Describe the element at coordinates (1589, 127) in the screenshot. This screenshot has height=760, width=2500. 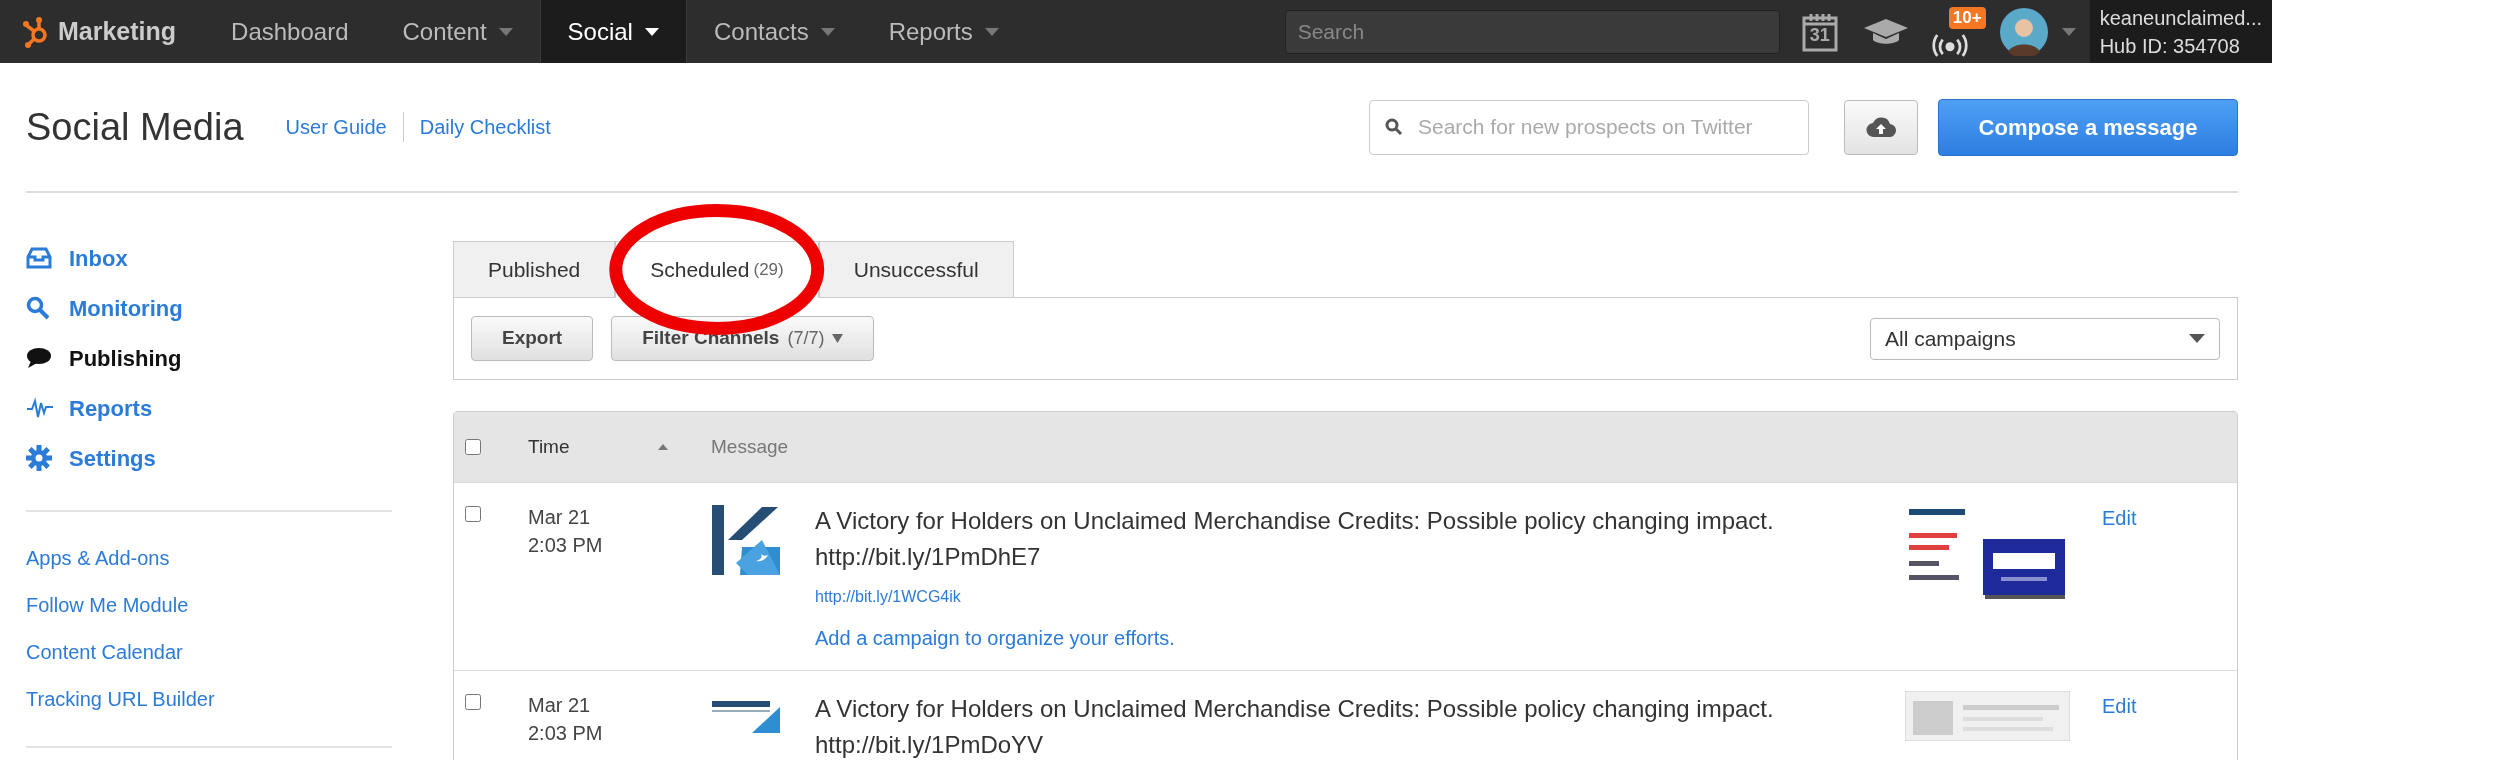
I see `twitter-search-field: Search for new prospects on Twitter` at that location.